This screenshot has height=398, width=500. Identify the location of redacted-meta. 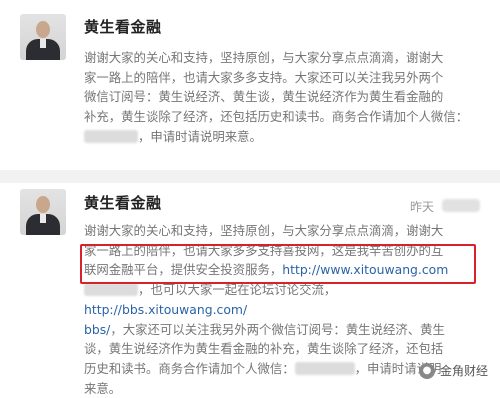
(461, 205).